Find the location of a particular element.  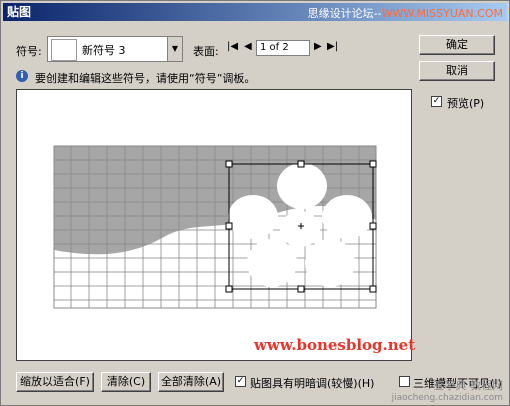

chevron-down-icon: ▼ is located at coordinates (174, 49).